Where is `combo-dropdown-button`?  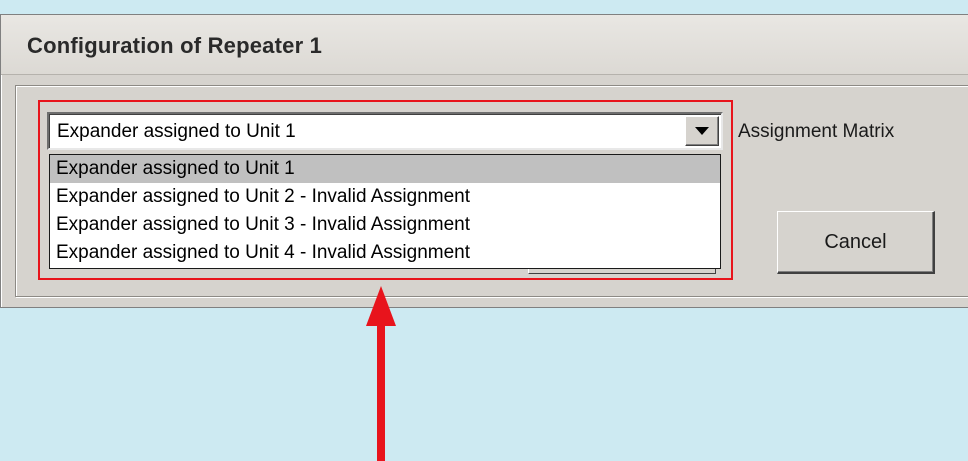
combo-dropdown-button is located at coordinates (702, 131).